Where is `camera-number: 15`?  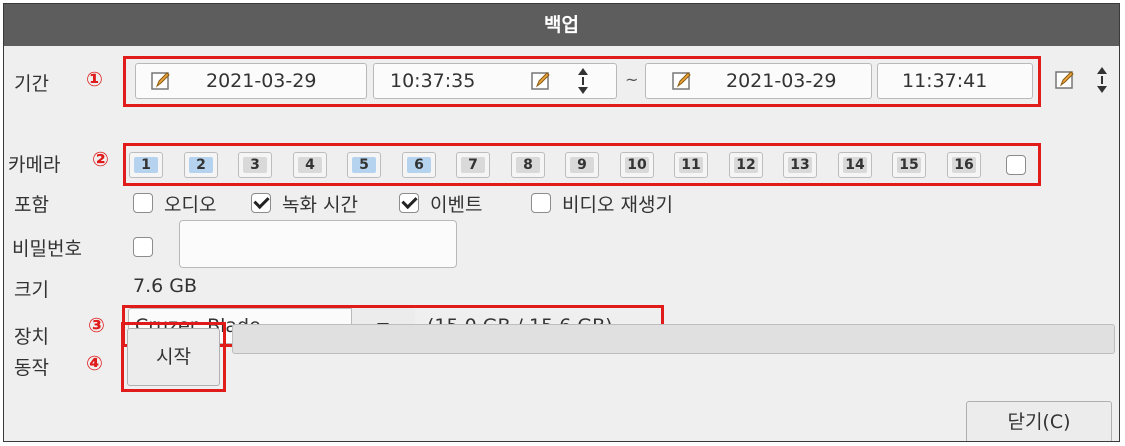
camera-number: 15 is located at coordinates (909, 165).